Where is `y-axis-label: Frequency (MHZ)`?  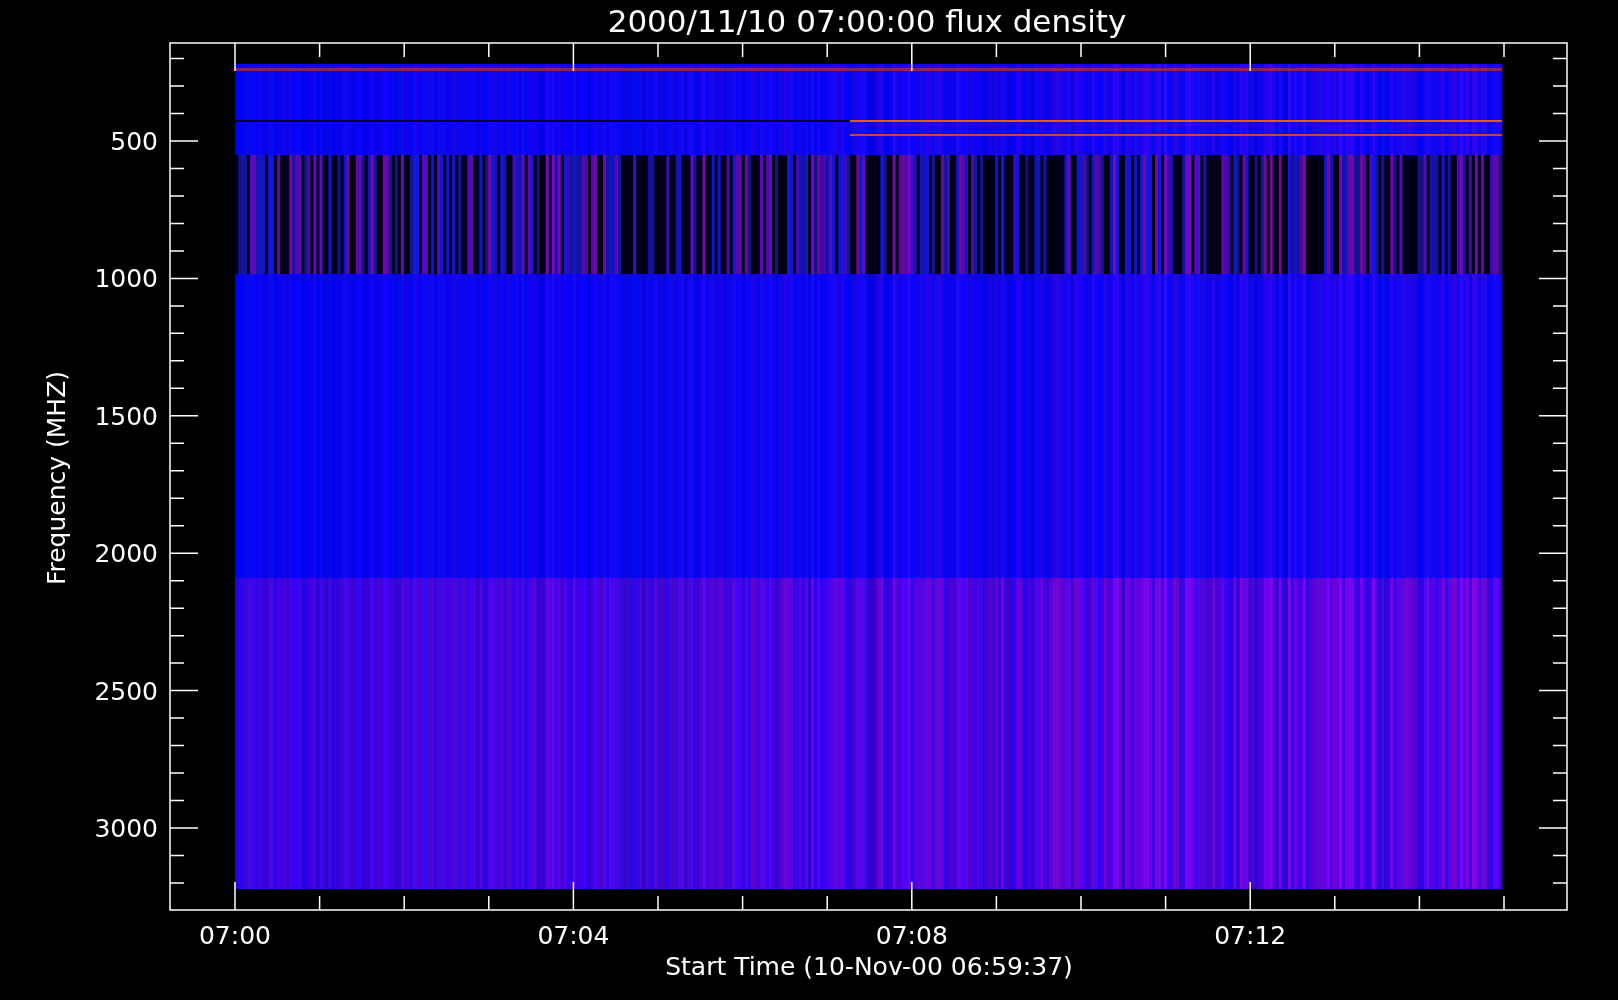 y-axis-label: Frequency (MHZ) is located at coordinates (56, 478).